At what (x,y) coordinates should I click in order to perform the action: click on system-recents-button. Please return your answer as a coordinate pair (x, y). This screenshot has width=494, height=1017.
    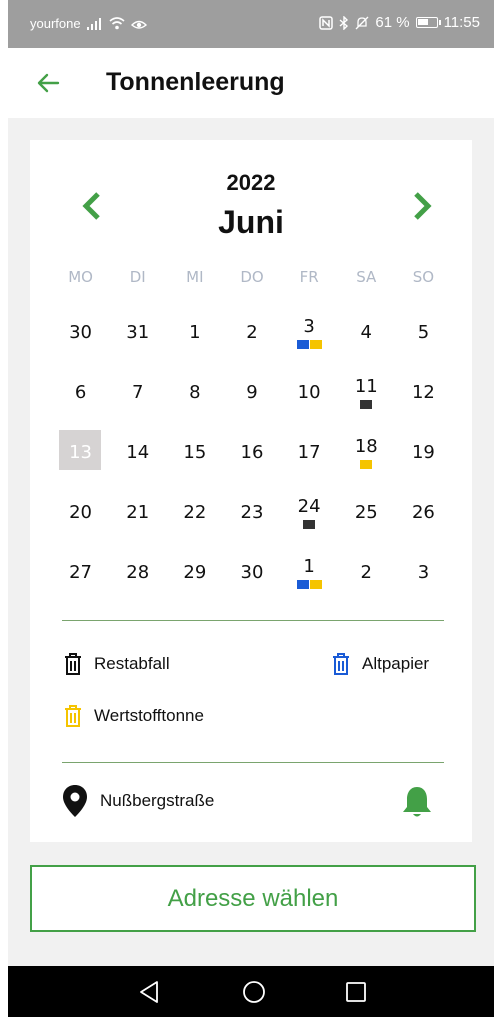
    Looking at the image, I should click on (356, 992).